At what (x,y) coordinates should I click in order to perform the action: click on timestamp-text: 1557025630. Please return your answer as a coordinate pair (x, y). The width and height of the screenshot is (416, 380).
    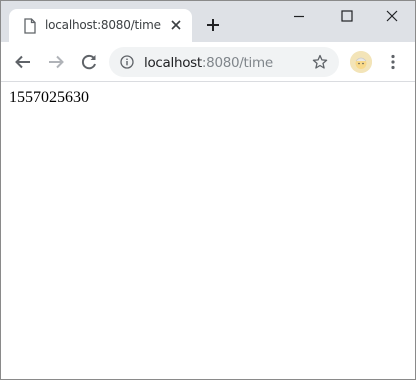
    Looking at the image, I should click on (49, 97).